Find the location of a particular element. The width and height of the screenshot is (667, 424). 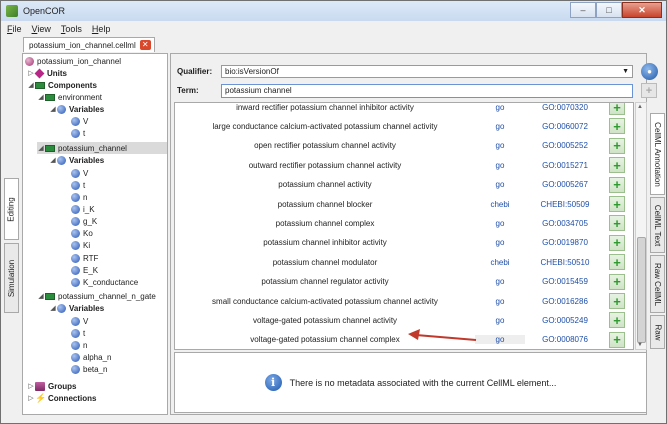

close-tab-icon: ✕ is located at coordinates (145, 45).